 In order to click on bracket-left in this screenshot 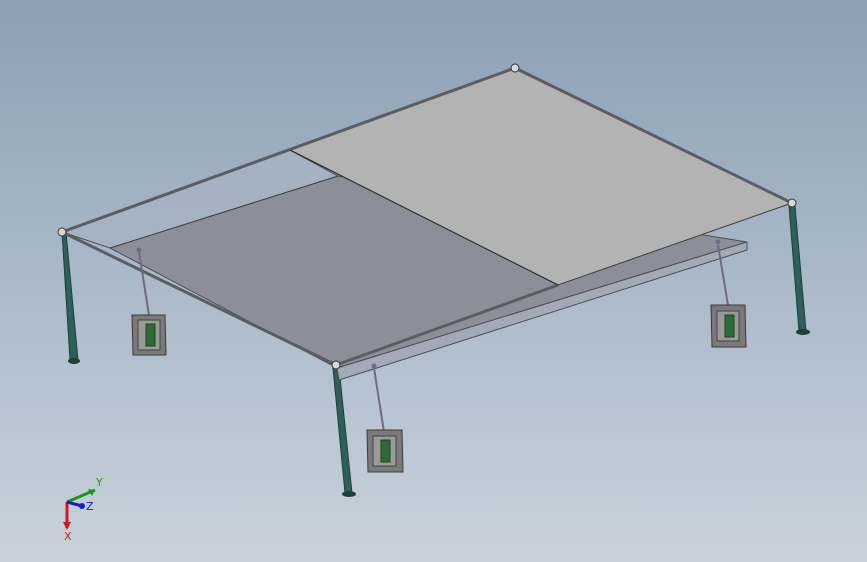, I will do `click(149, 335)`.